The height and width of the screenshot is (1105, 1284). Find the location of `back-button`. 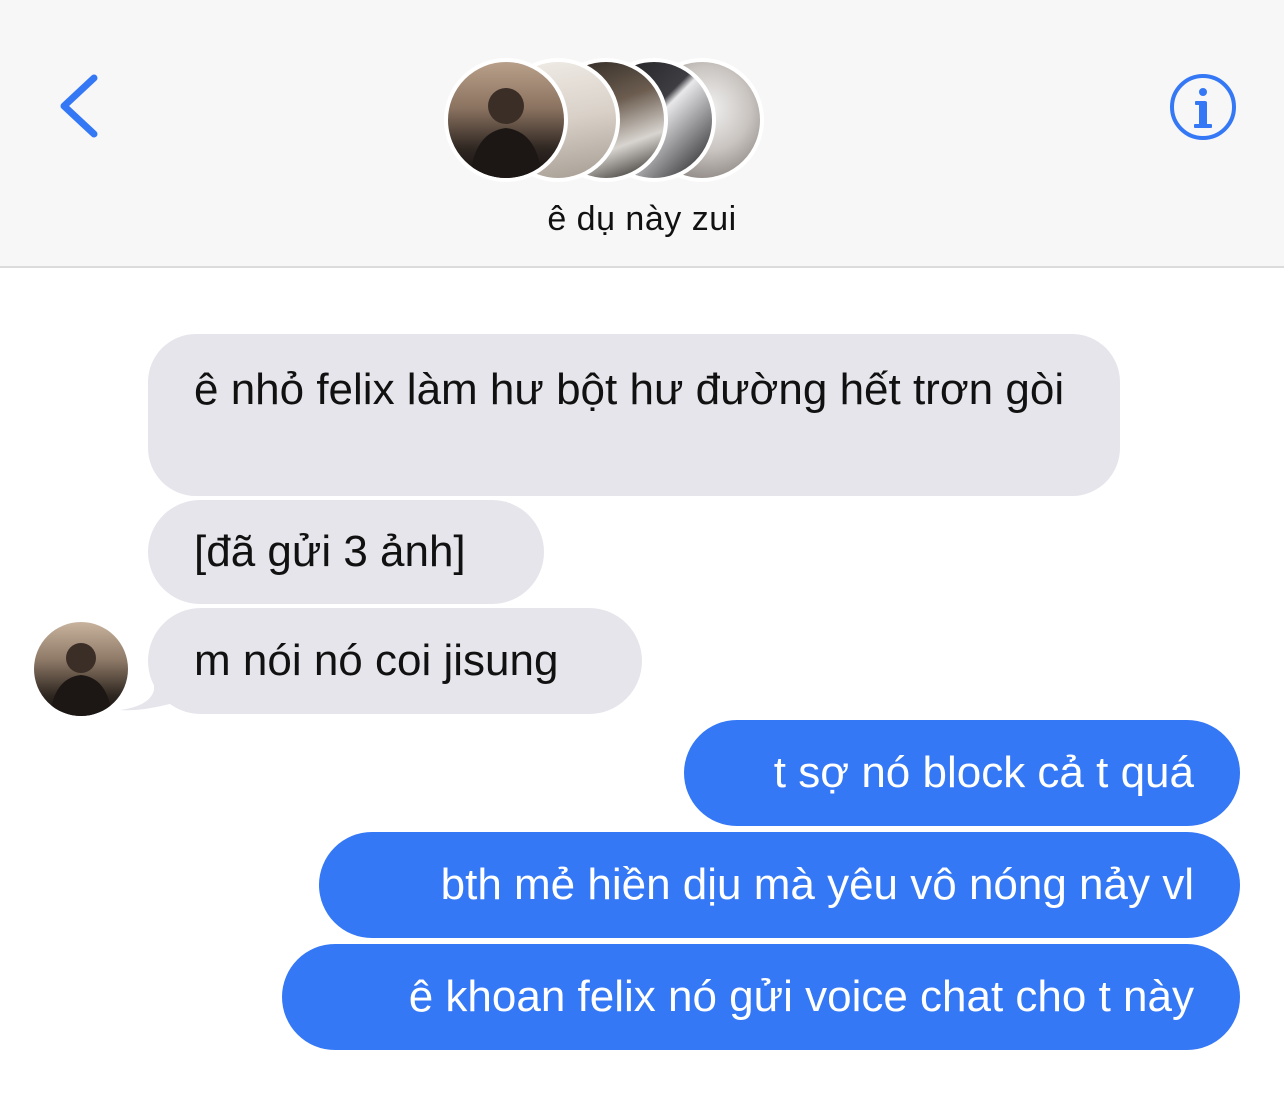

back-button is located at coordinates (82, 106).